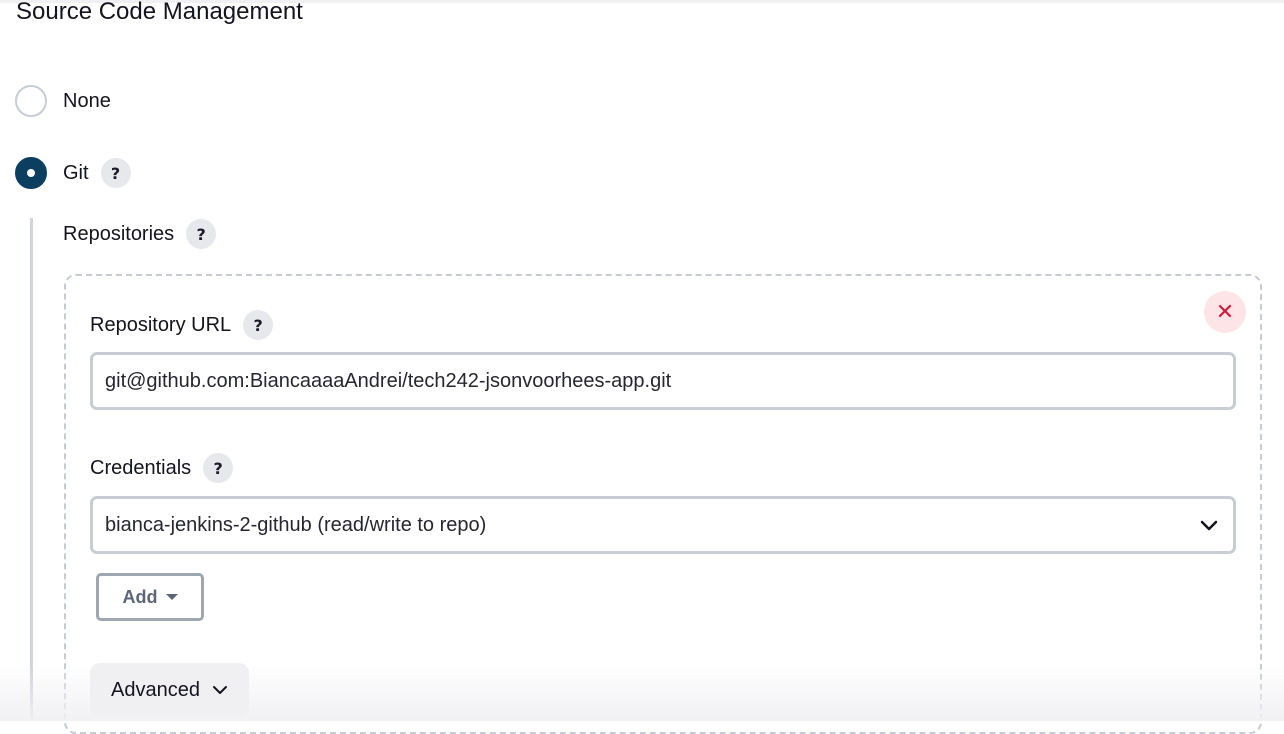  I want to click on add-credentials-button: Add, so click(150, 597).